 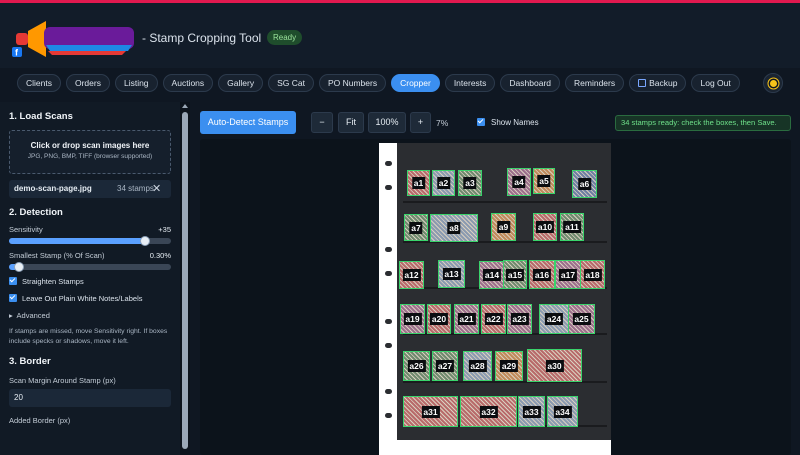 I want to click on nav-clients: Clients, so click(x=39, y=83).